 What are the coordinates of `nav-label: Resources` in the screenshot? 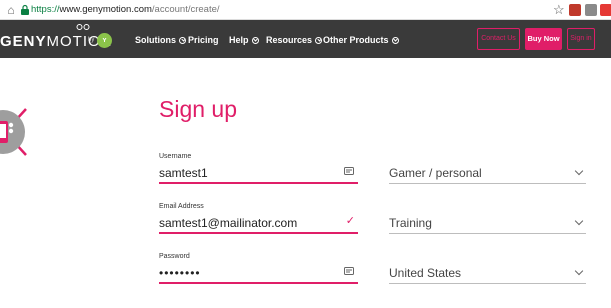 It's located at (289, 40).